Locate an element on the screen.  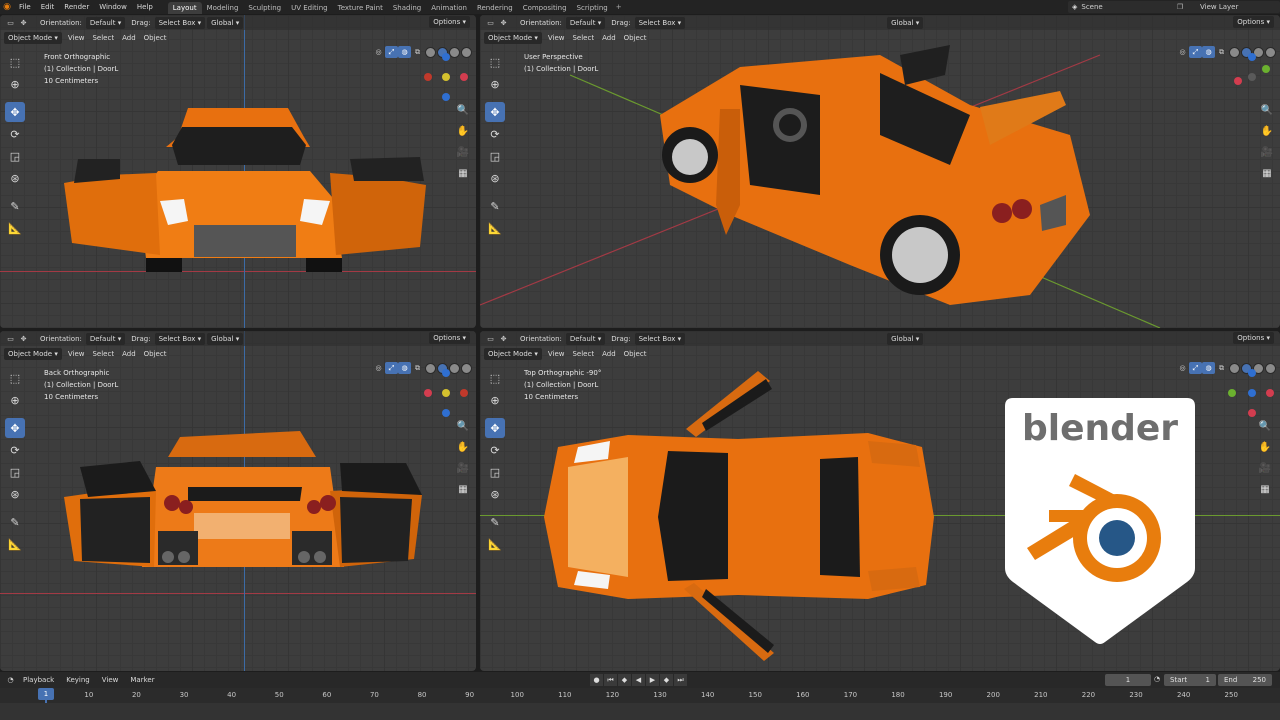
copy-icon: ❐ is located at coordinates (1180, 7).